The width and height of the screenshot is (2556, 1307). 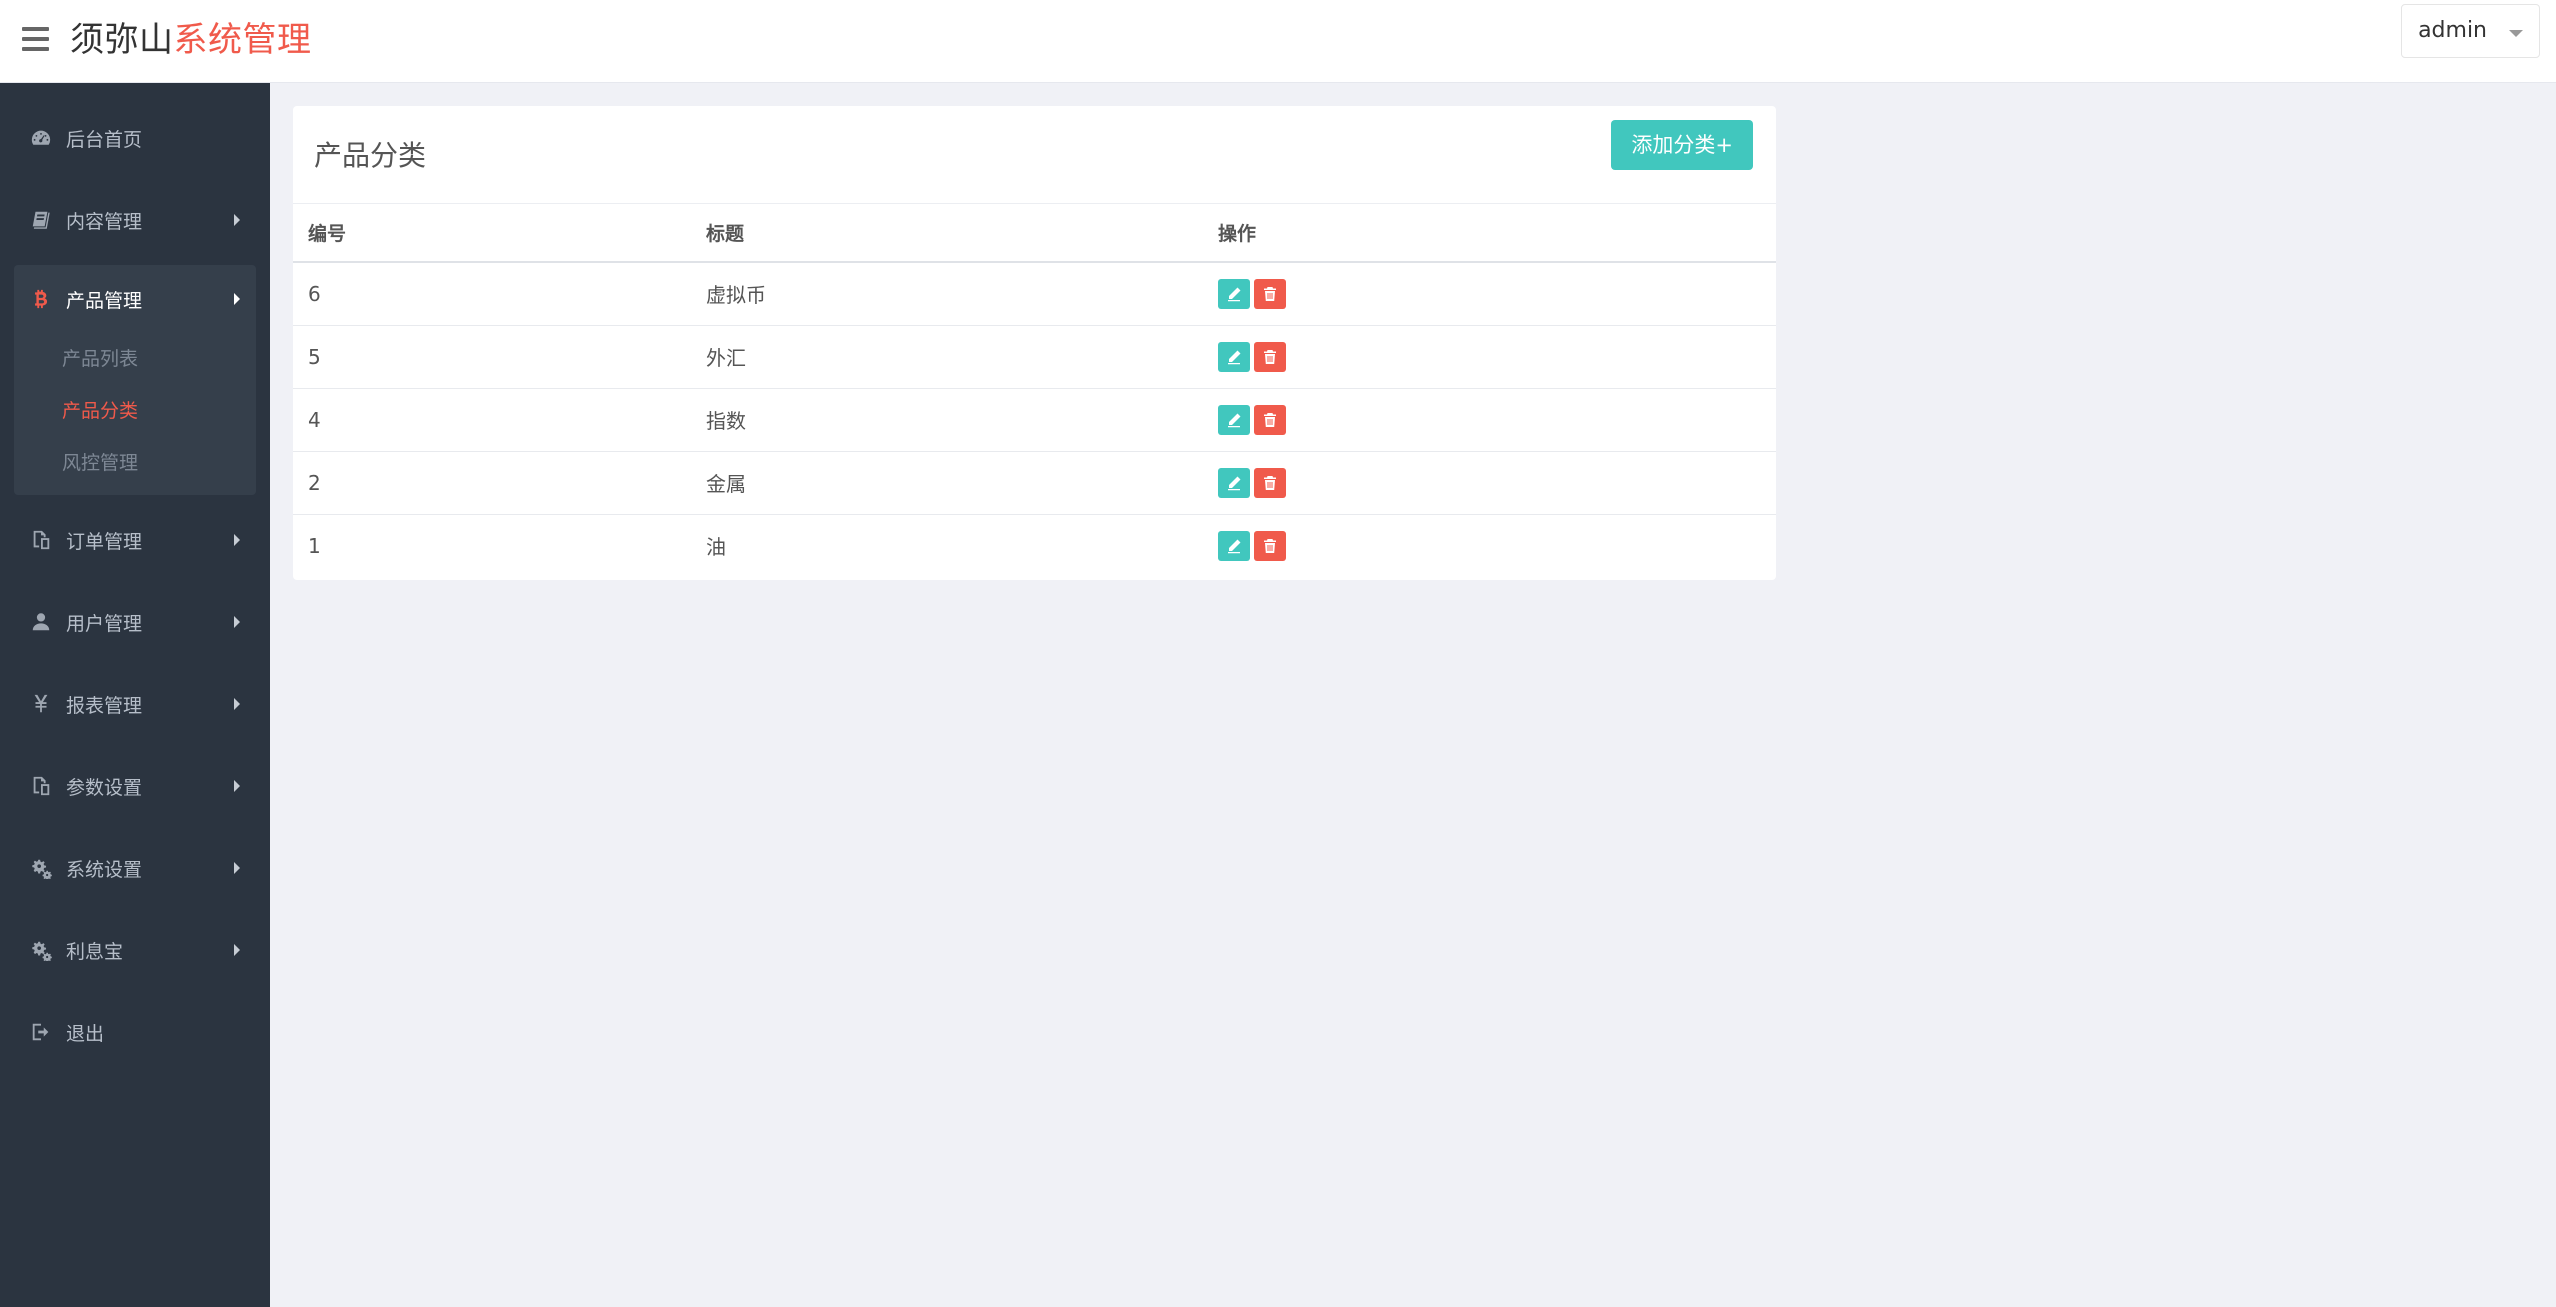 I want to click on add-category-button: 添加分类+, so click(x=1682, y=145).